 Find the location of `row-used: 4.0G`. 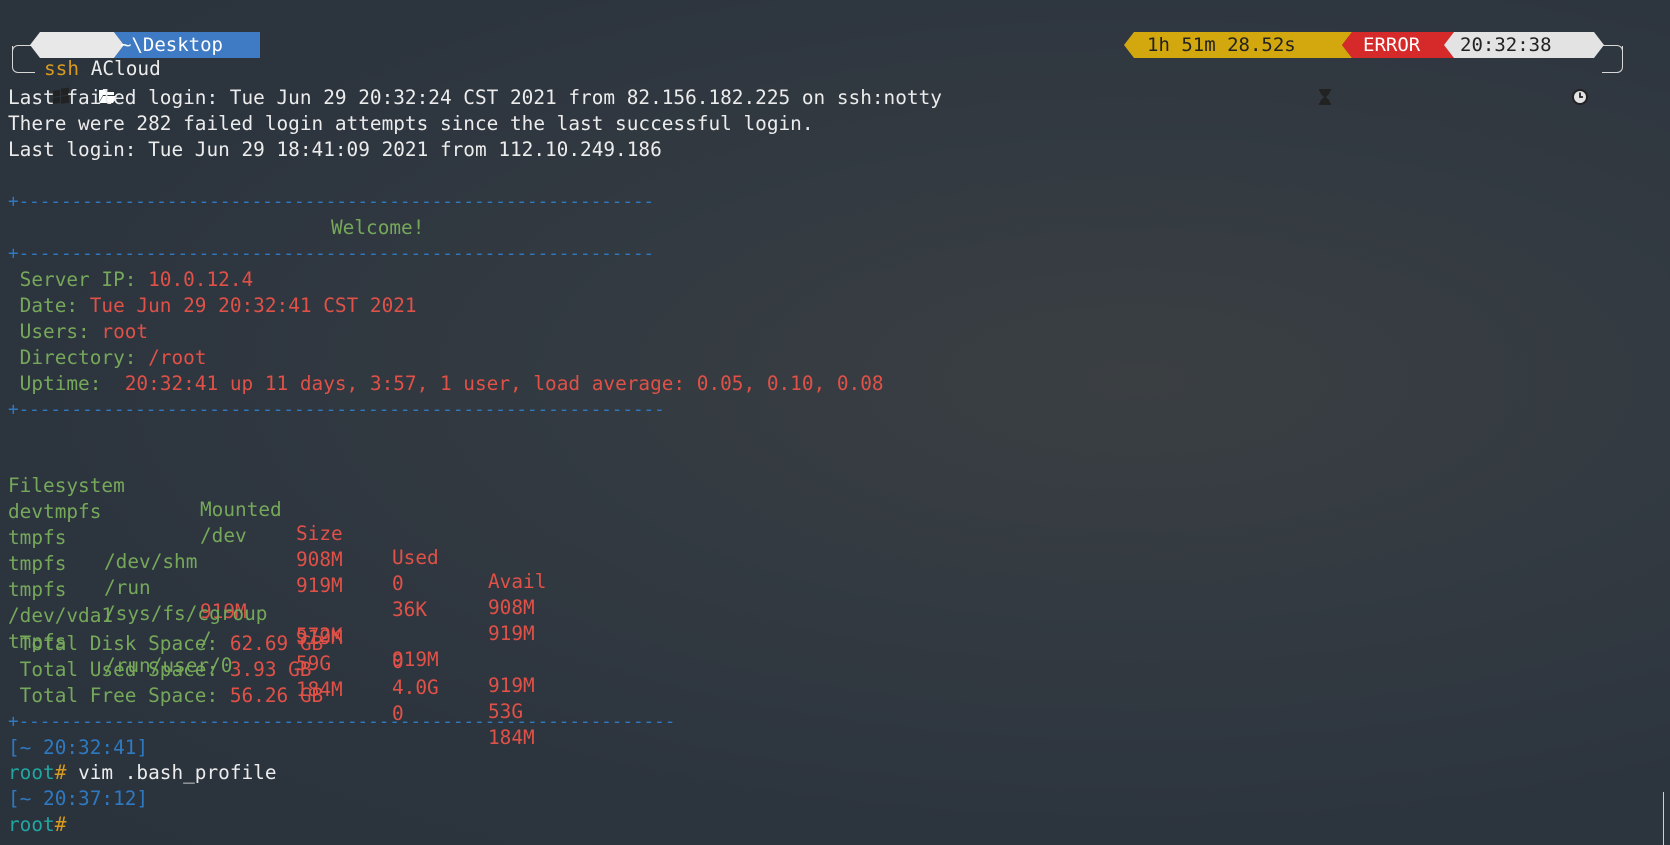

row-used: 4.0G is located at coordinates (415, 687).